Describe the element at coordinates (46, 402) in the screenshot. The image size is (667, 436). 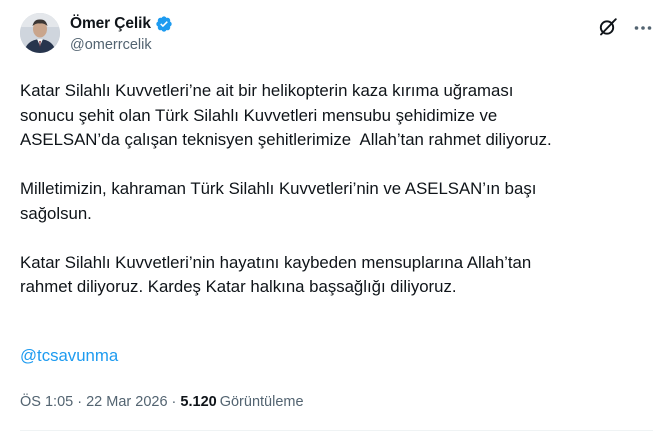
I see `tweet-time: ÖS 1:05` at that location.